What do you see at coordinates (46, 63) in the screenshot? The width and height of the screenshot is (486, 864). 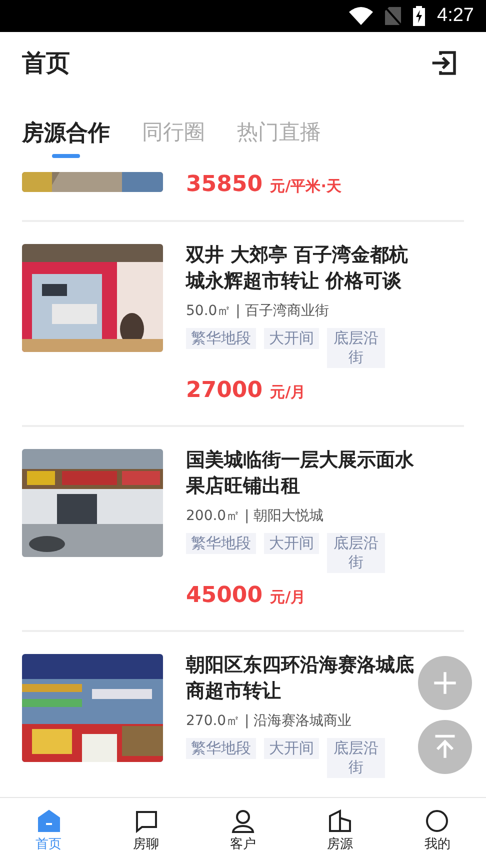 I see `page-title: 首页` at bounding box center [46, 63].